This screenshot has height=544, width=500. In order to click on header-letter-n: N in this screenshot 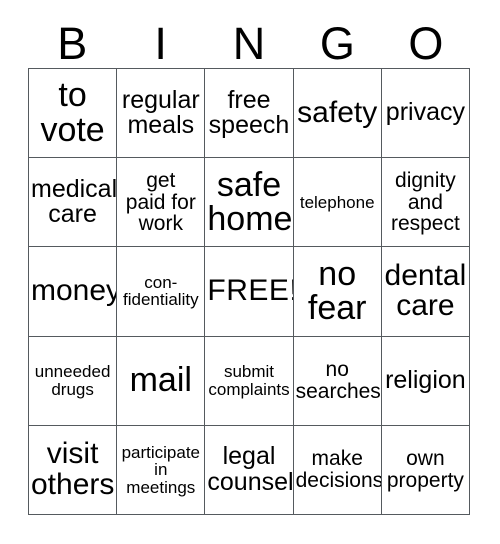, I will do `click(249, 43)`.